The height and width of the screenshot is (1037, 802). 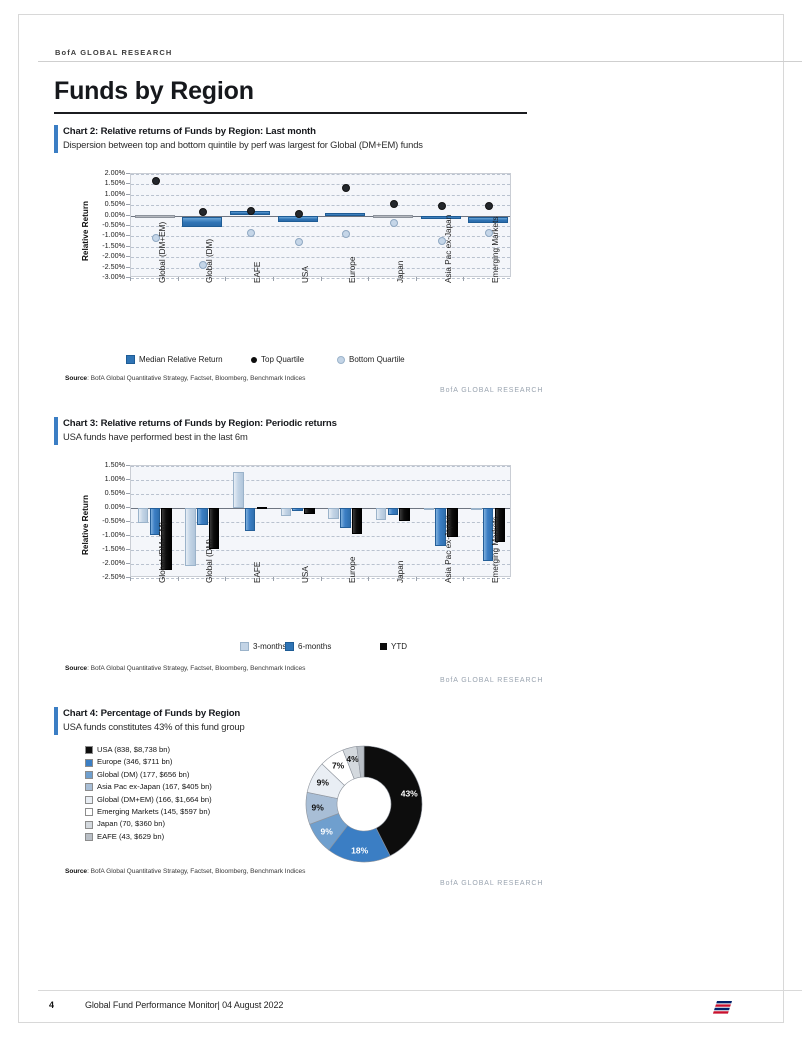 What do you see at coordinates (496, 549) in the screenshot?
I see `x-tick-label: Emerging Markets` at bounding box center [496, 549].